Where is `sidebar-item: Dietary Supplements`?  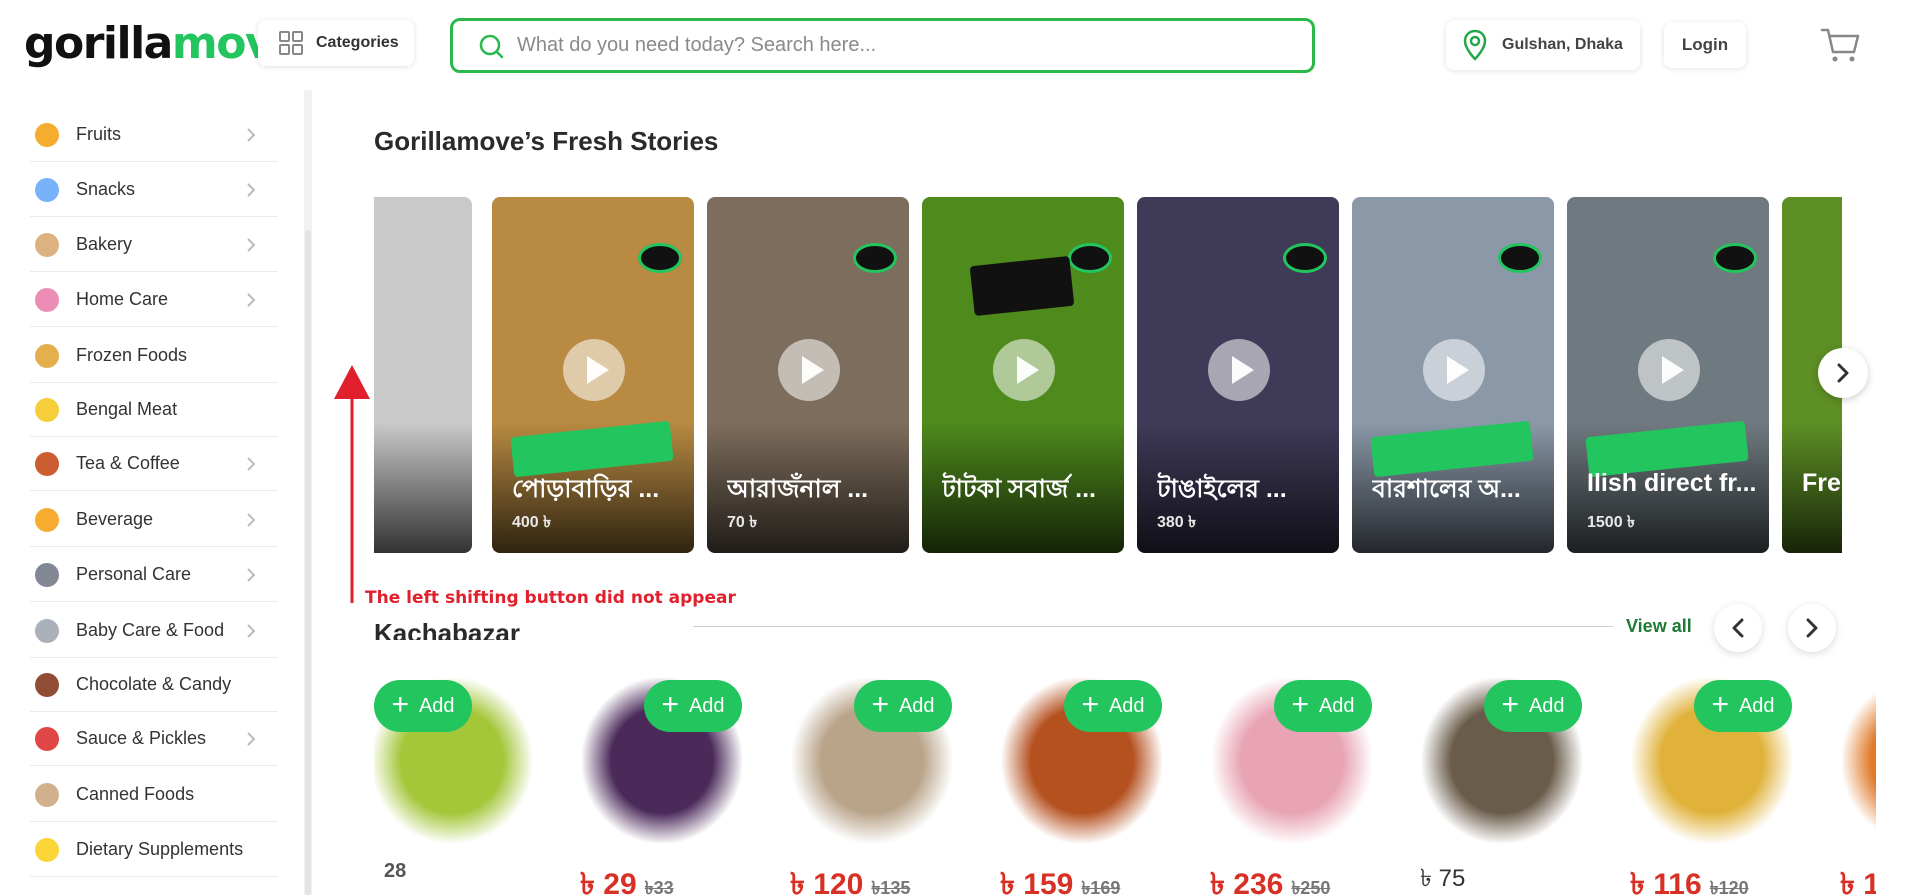 sidebar-item: Dietary Supplements is located at coordinates (154, 850).